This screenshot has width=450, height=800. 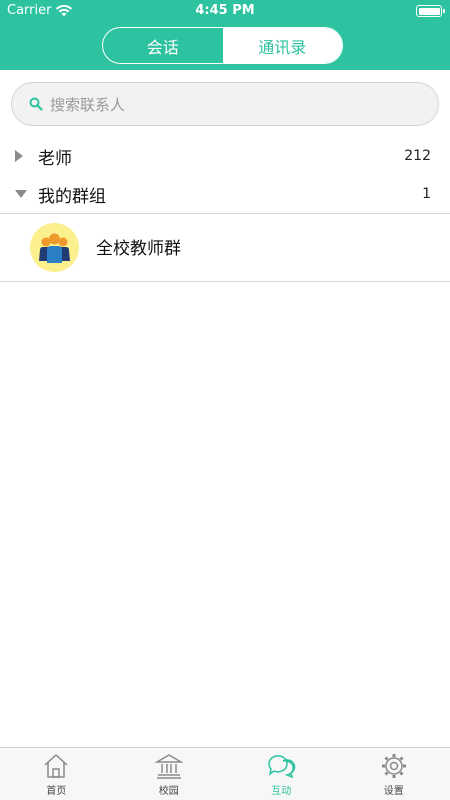 I want to click on group-avatar-icon, so click(x=54, y=247).